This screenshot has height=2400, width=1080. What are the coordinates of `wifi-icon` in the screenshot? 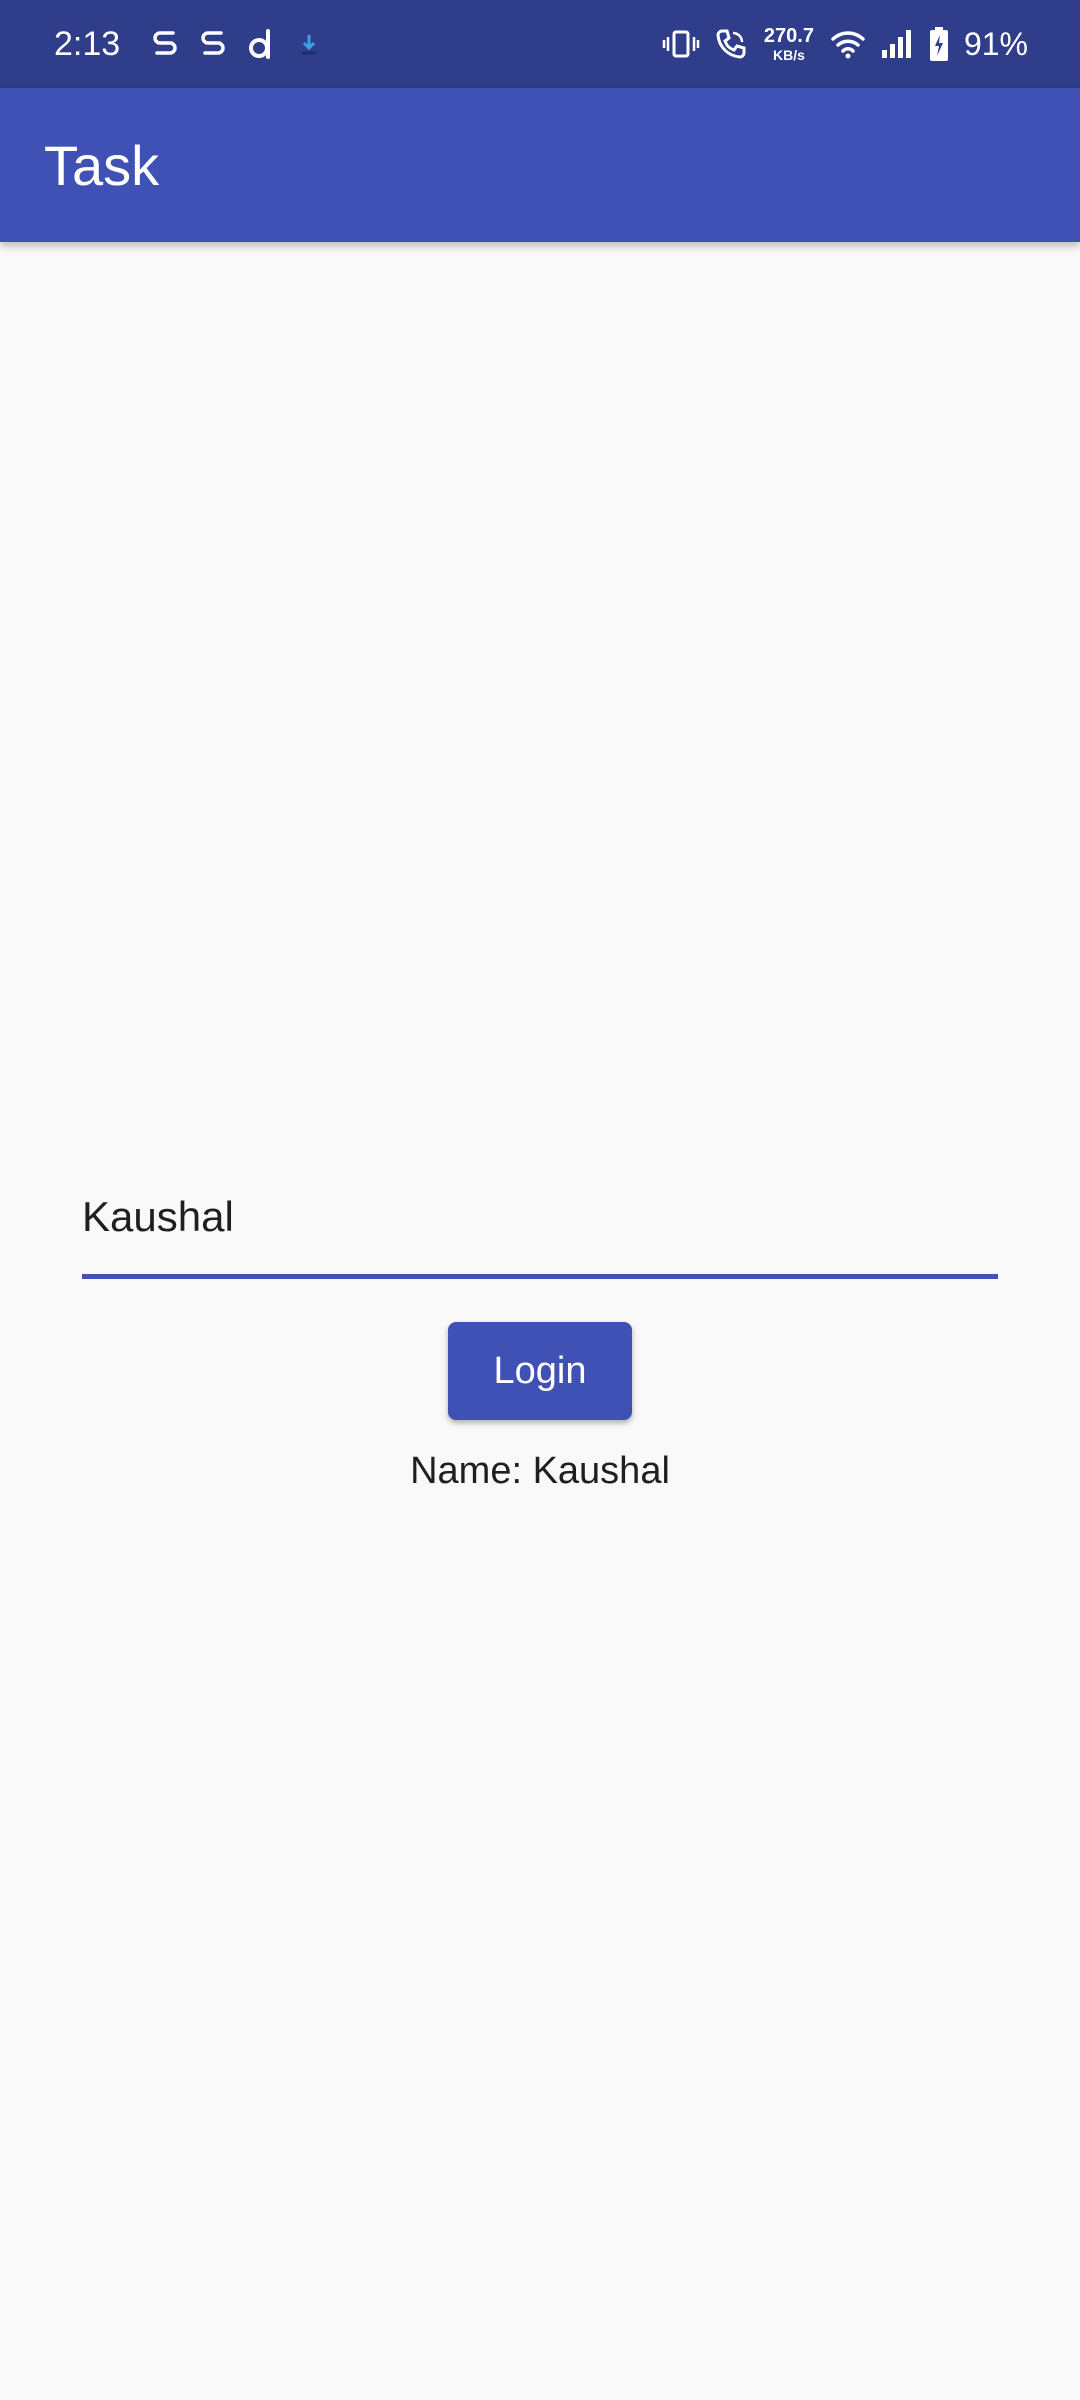 It's located at (848, 44).